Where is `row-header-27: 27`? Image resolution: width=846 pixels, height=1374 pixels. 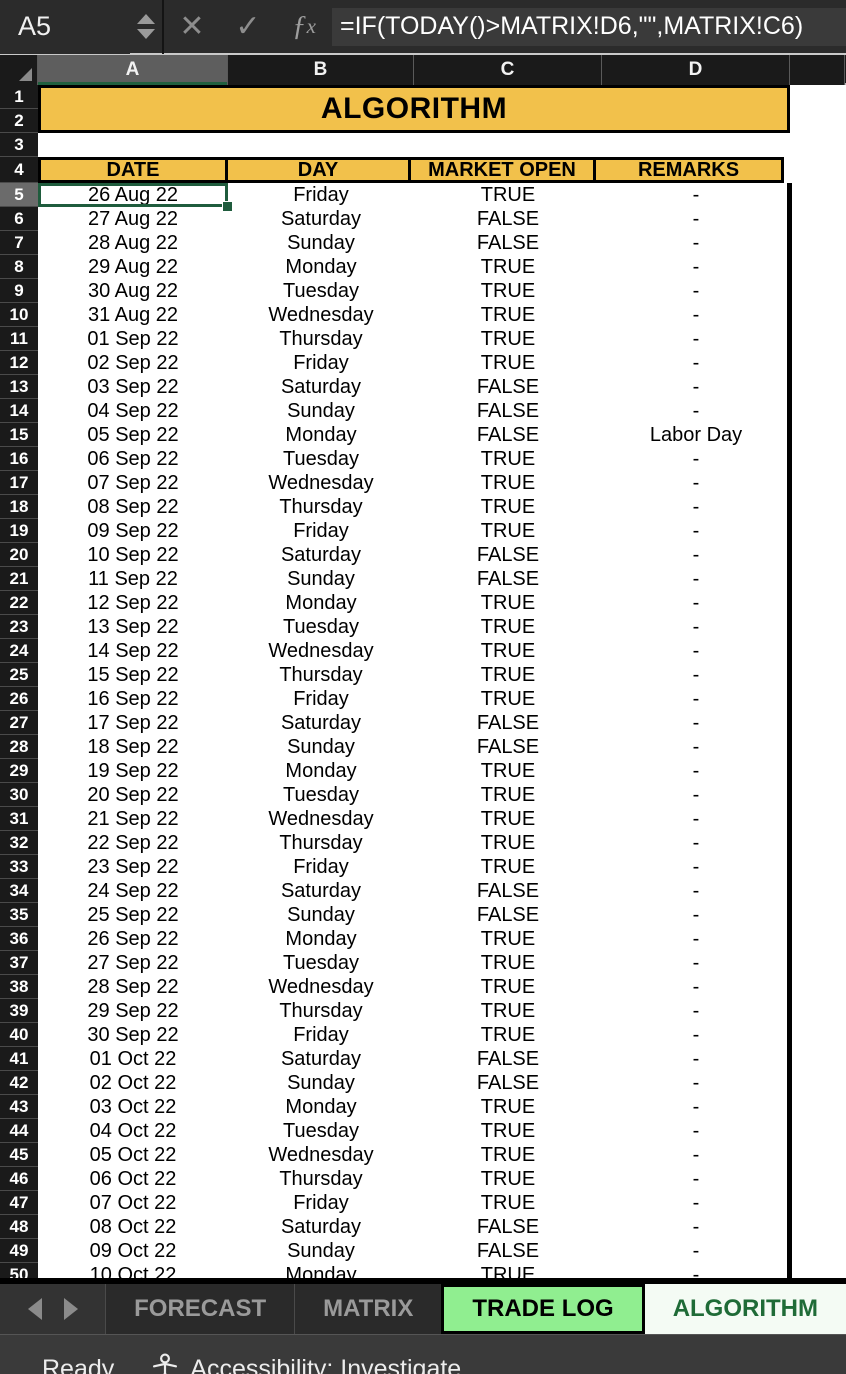 row-header-27: 27 is located at coordinates (19, 723).